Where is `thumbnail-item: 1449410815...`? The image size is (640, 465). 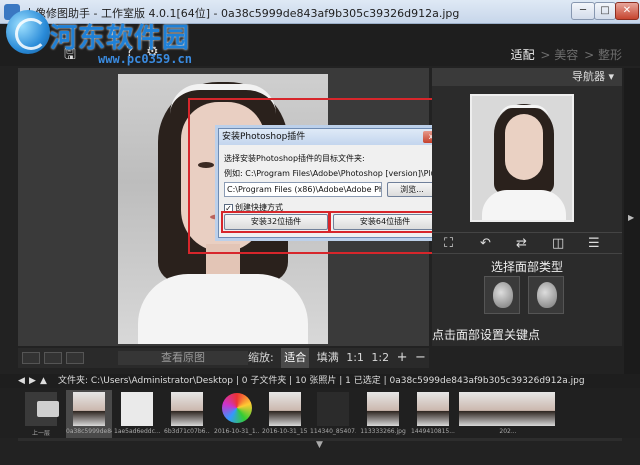
thumbnail-item: 1449410815... is located at coordinates (433, 414).